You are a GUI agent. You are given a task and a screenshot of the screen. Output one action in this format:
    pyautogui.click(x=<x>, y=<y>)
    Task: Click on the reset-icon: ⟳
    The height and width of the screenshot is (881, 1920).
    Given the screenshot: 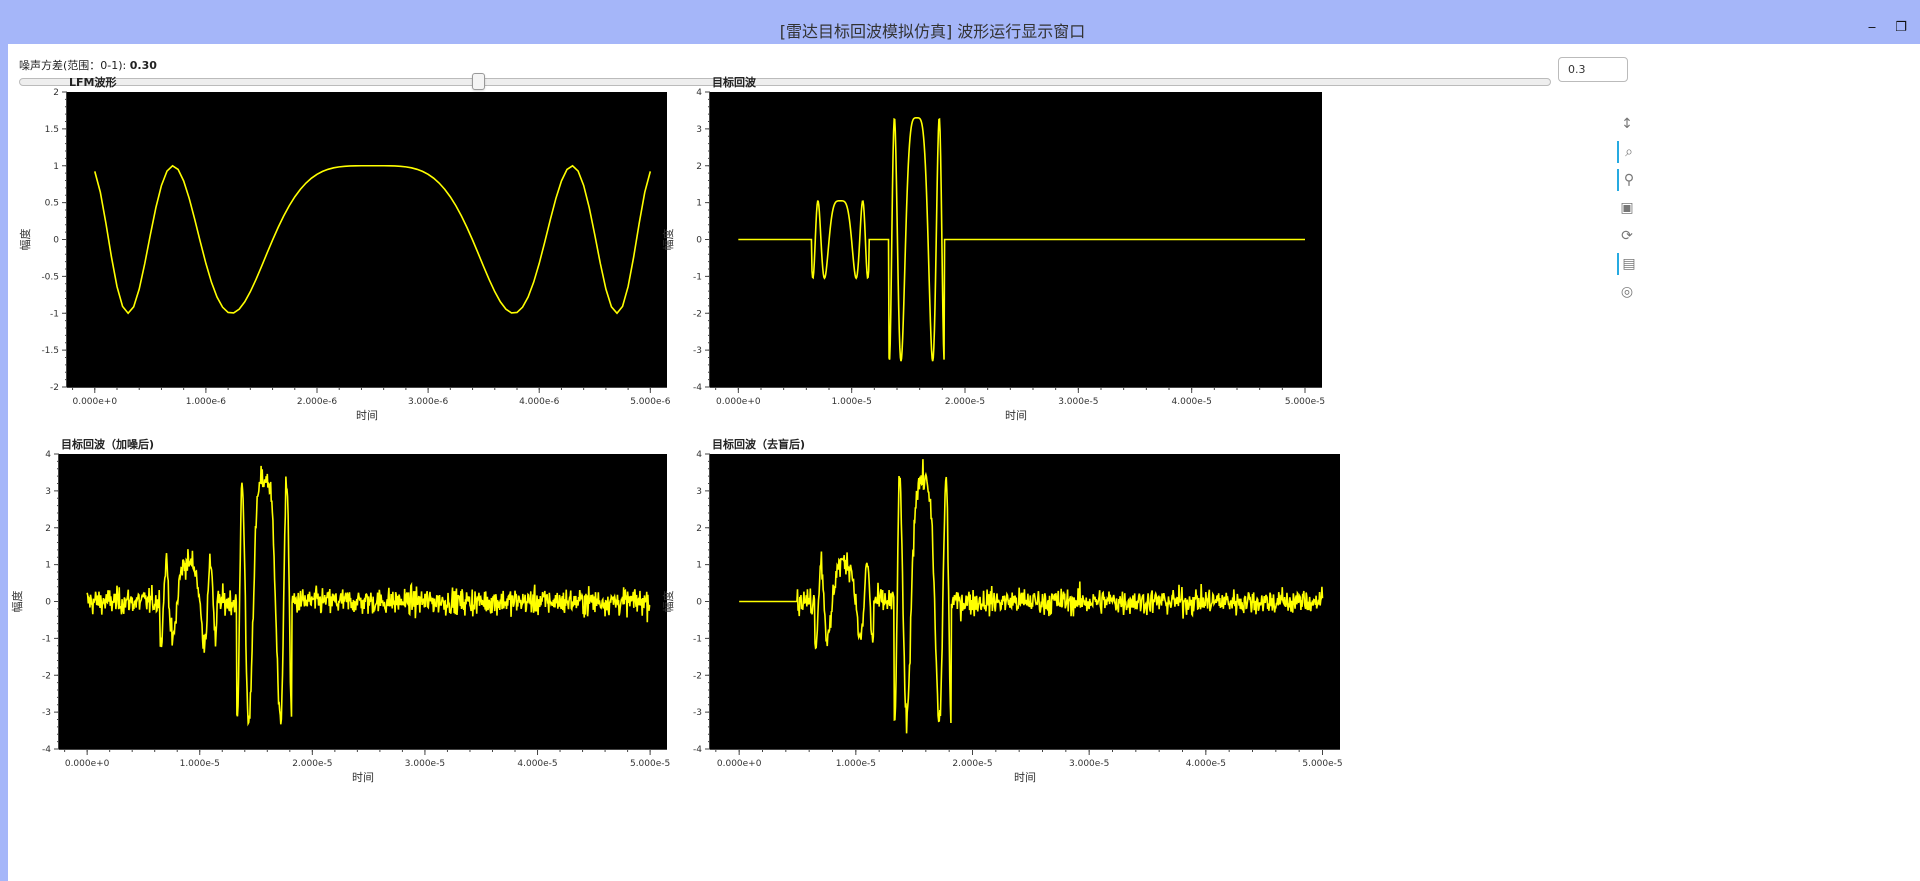 What is the action you would take?
    pyautogui.click(x=1627, y=236)
    